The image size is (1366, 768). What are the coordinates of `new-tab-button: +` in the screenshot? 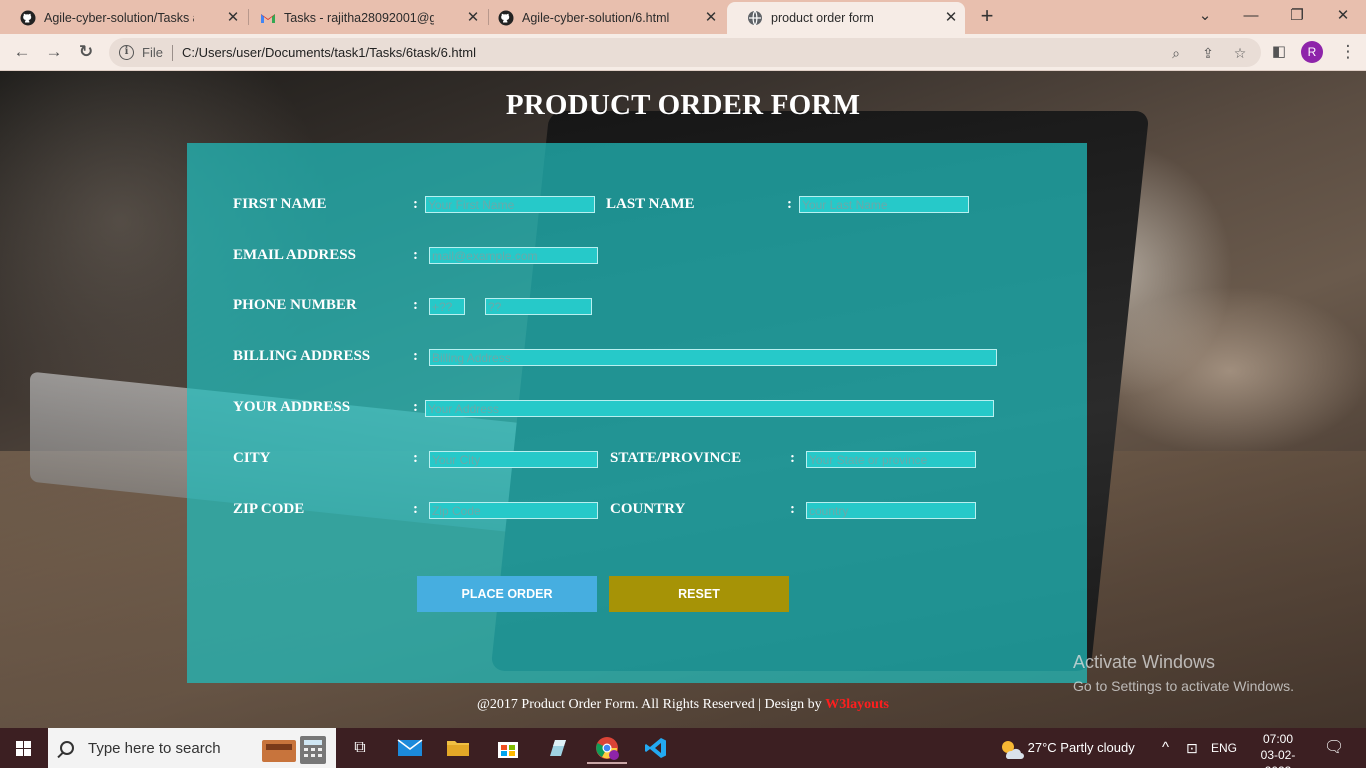 It's located at (987, 17).